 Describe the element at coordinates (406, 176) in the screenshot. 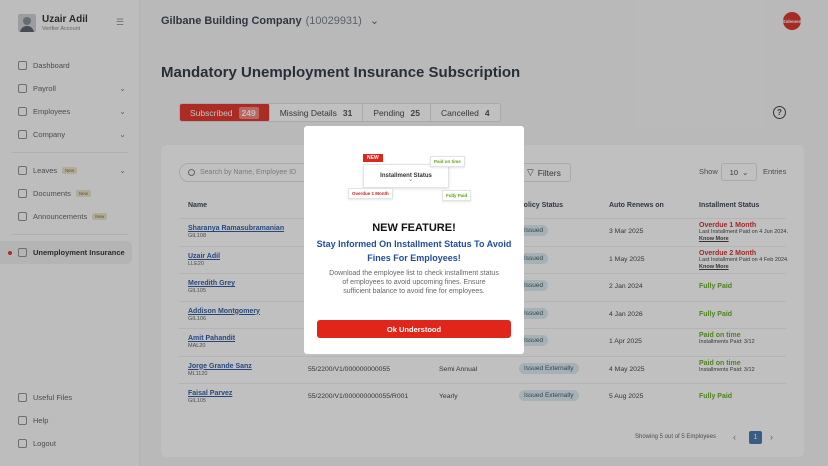

I see `illustration-card: Installment Status` at that location.